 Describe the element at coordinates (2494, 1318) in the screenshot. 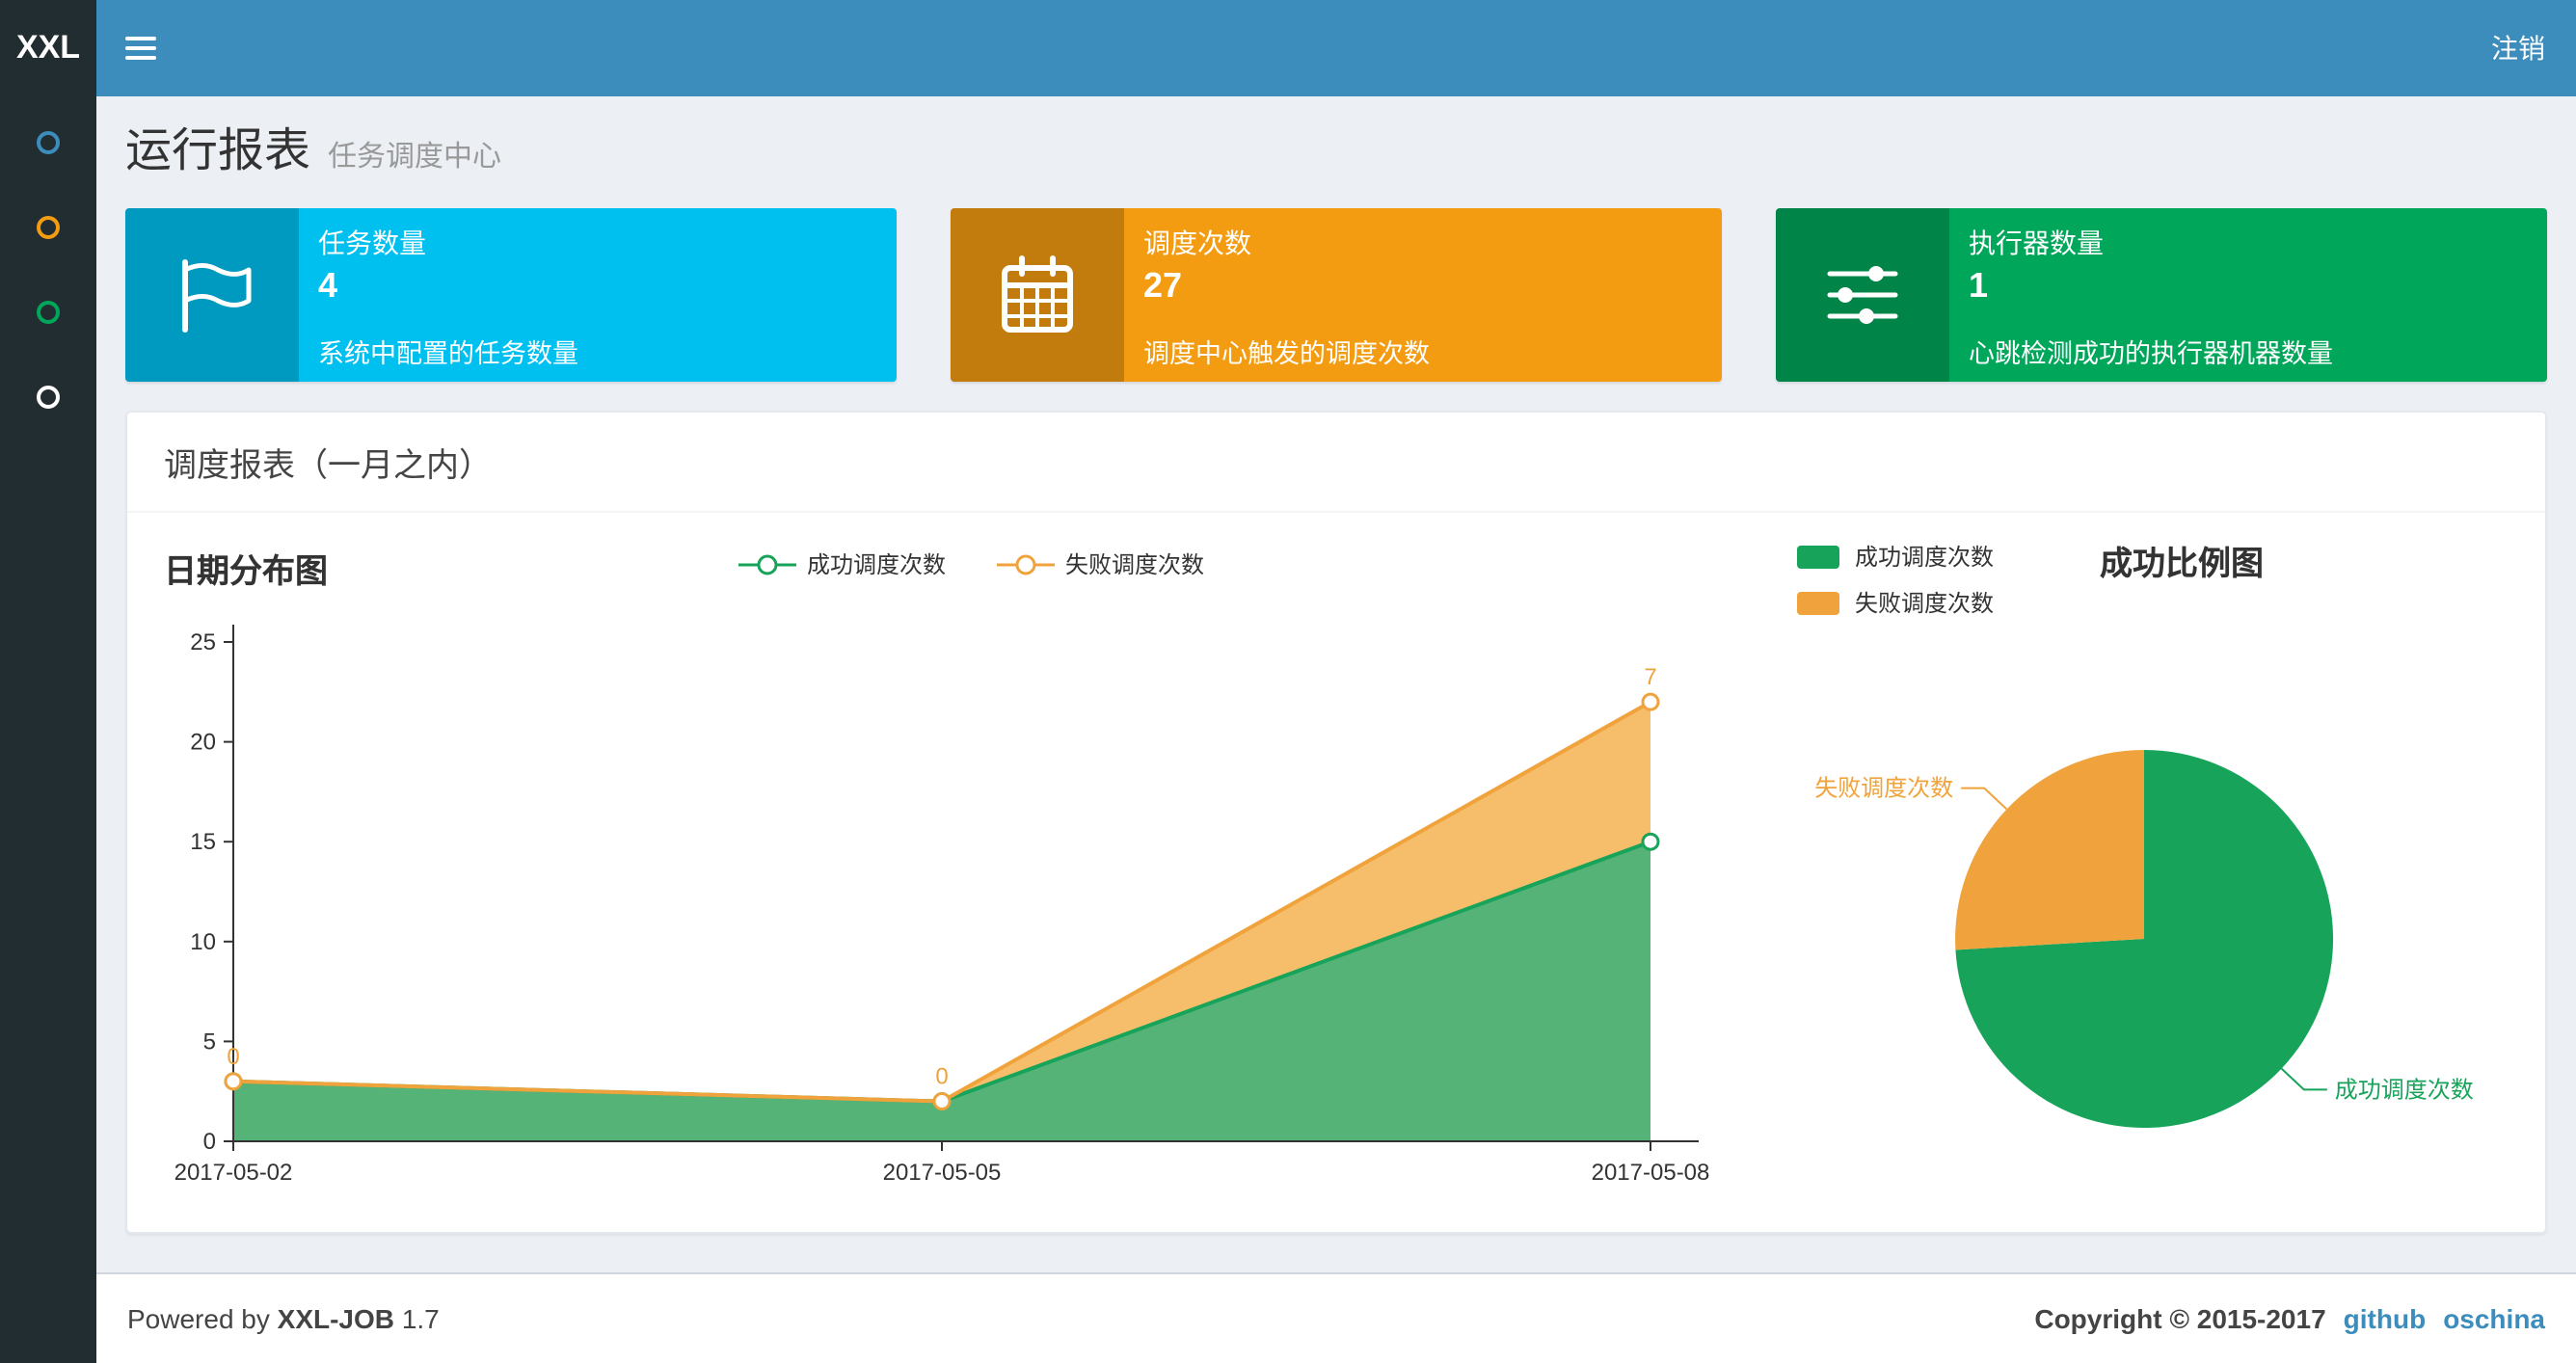

I see `oschina-link: oschina` at that location.